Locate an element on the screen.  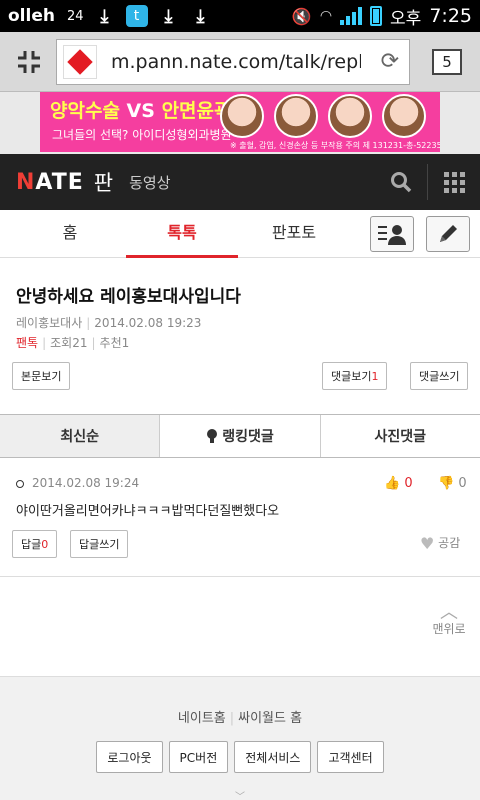
tab-ranking-comments: 랭킹댓글 is located at coordinates (239, 436).